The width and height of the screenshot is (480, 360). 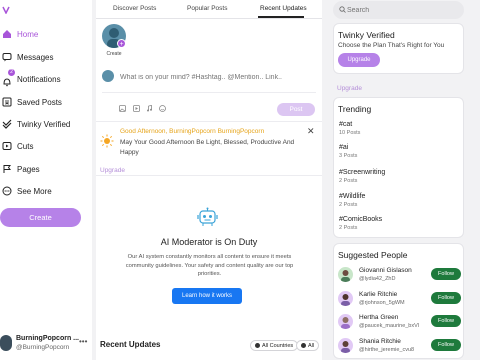 I want to click on robot-icon, so click(x=207, y=216).